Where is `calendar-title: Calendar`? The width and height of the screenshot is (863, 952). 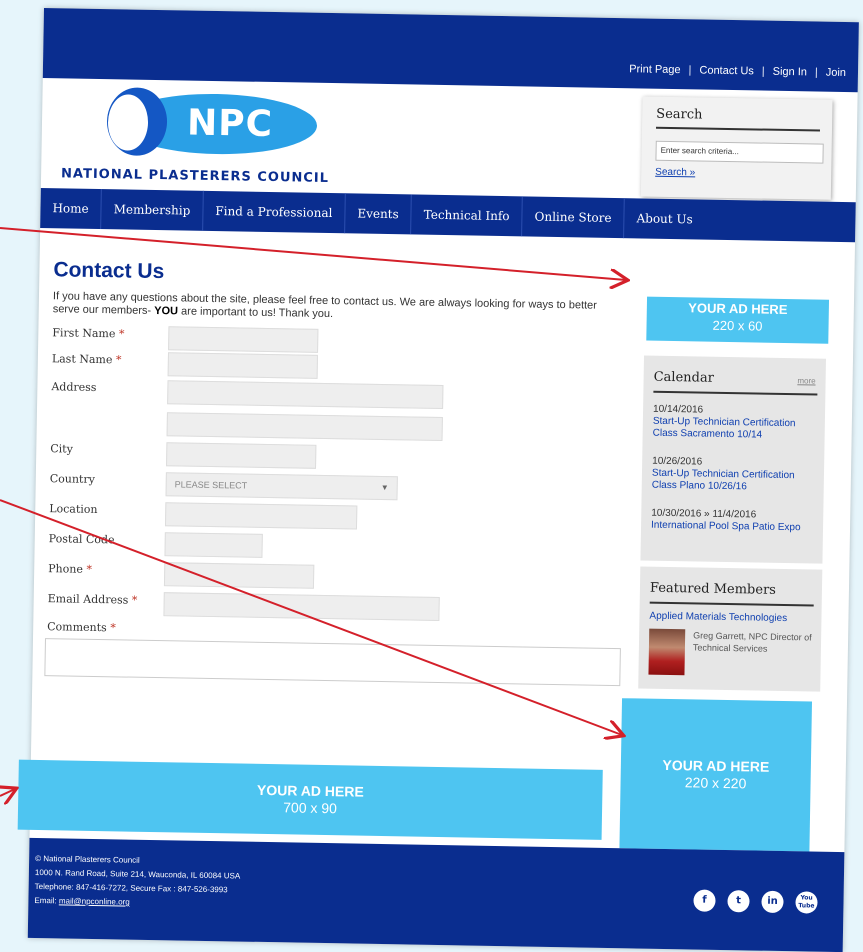 calendar-title: Calendar is located at coordinates (683, 377).